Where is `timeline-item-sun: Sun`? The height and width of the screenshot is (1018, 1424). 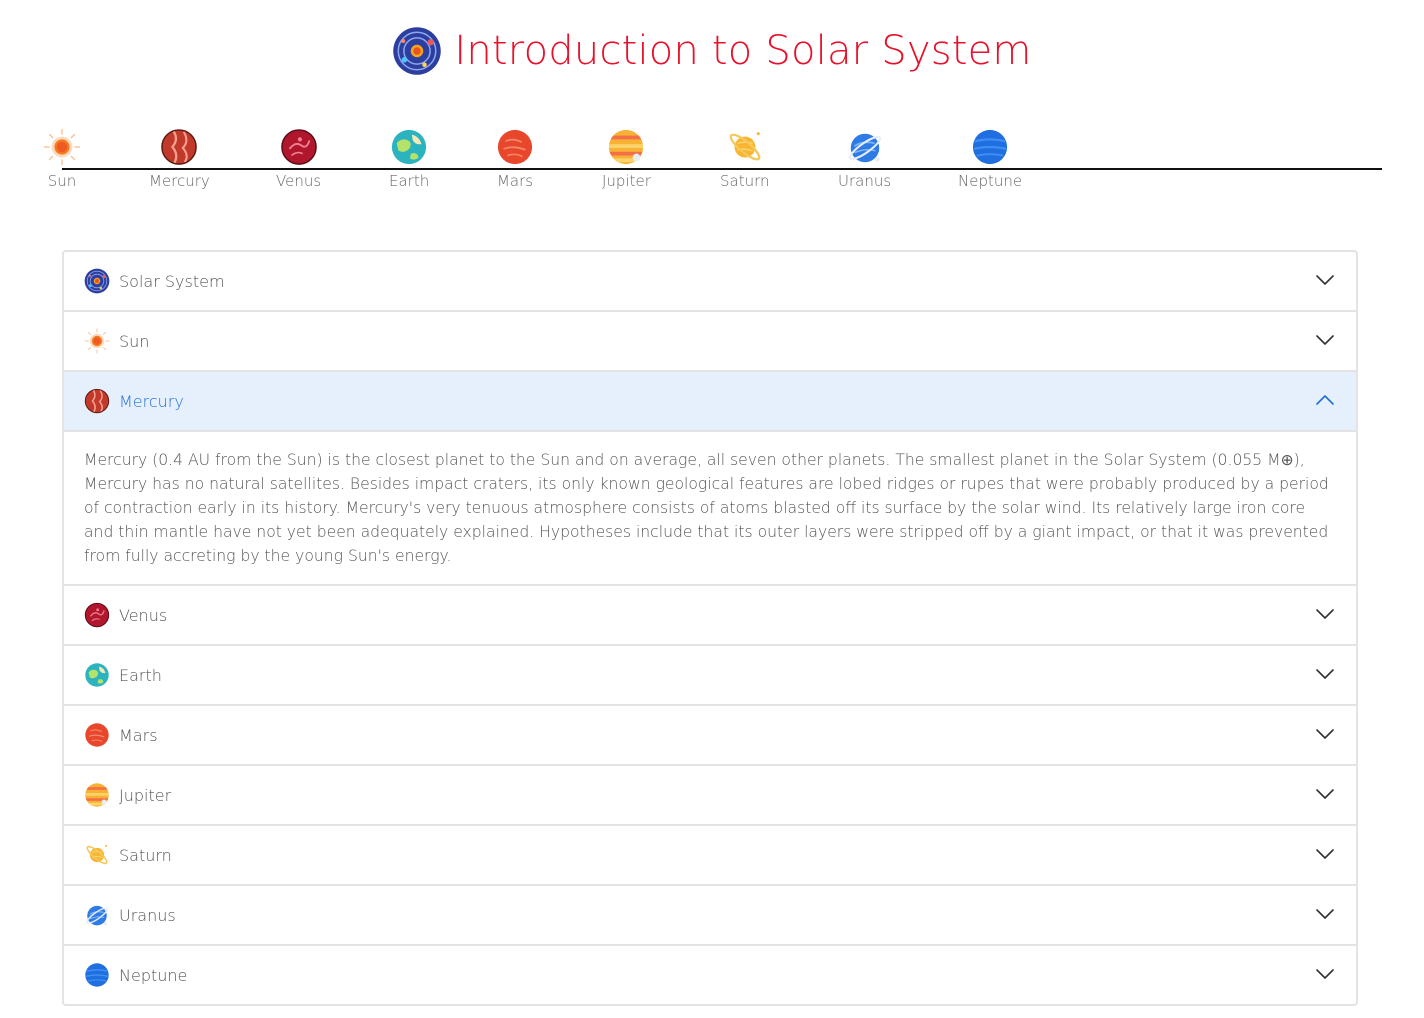 timeline-item-sun: Sun is located at coordinates (62, 159).